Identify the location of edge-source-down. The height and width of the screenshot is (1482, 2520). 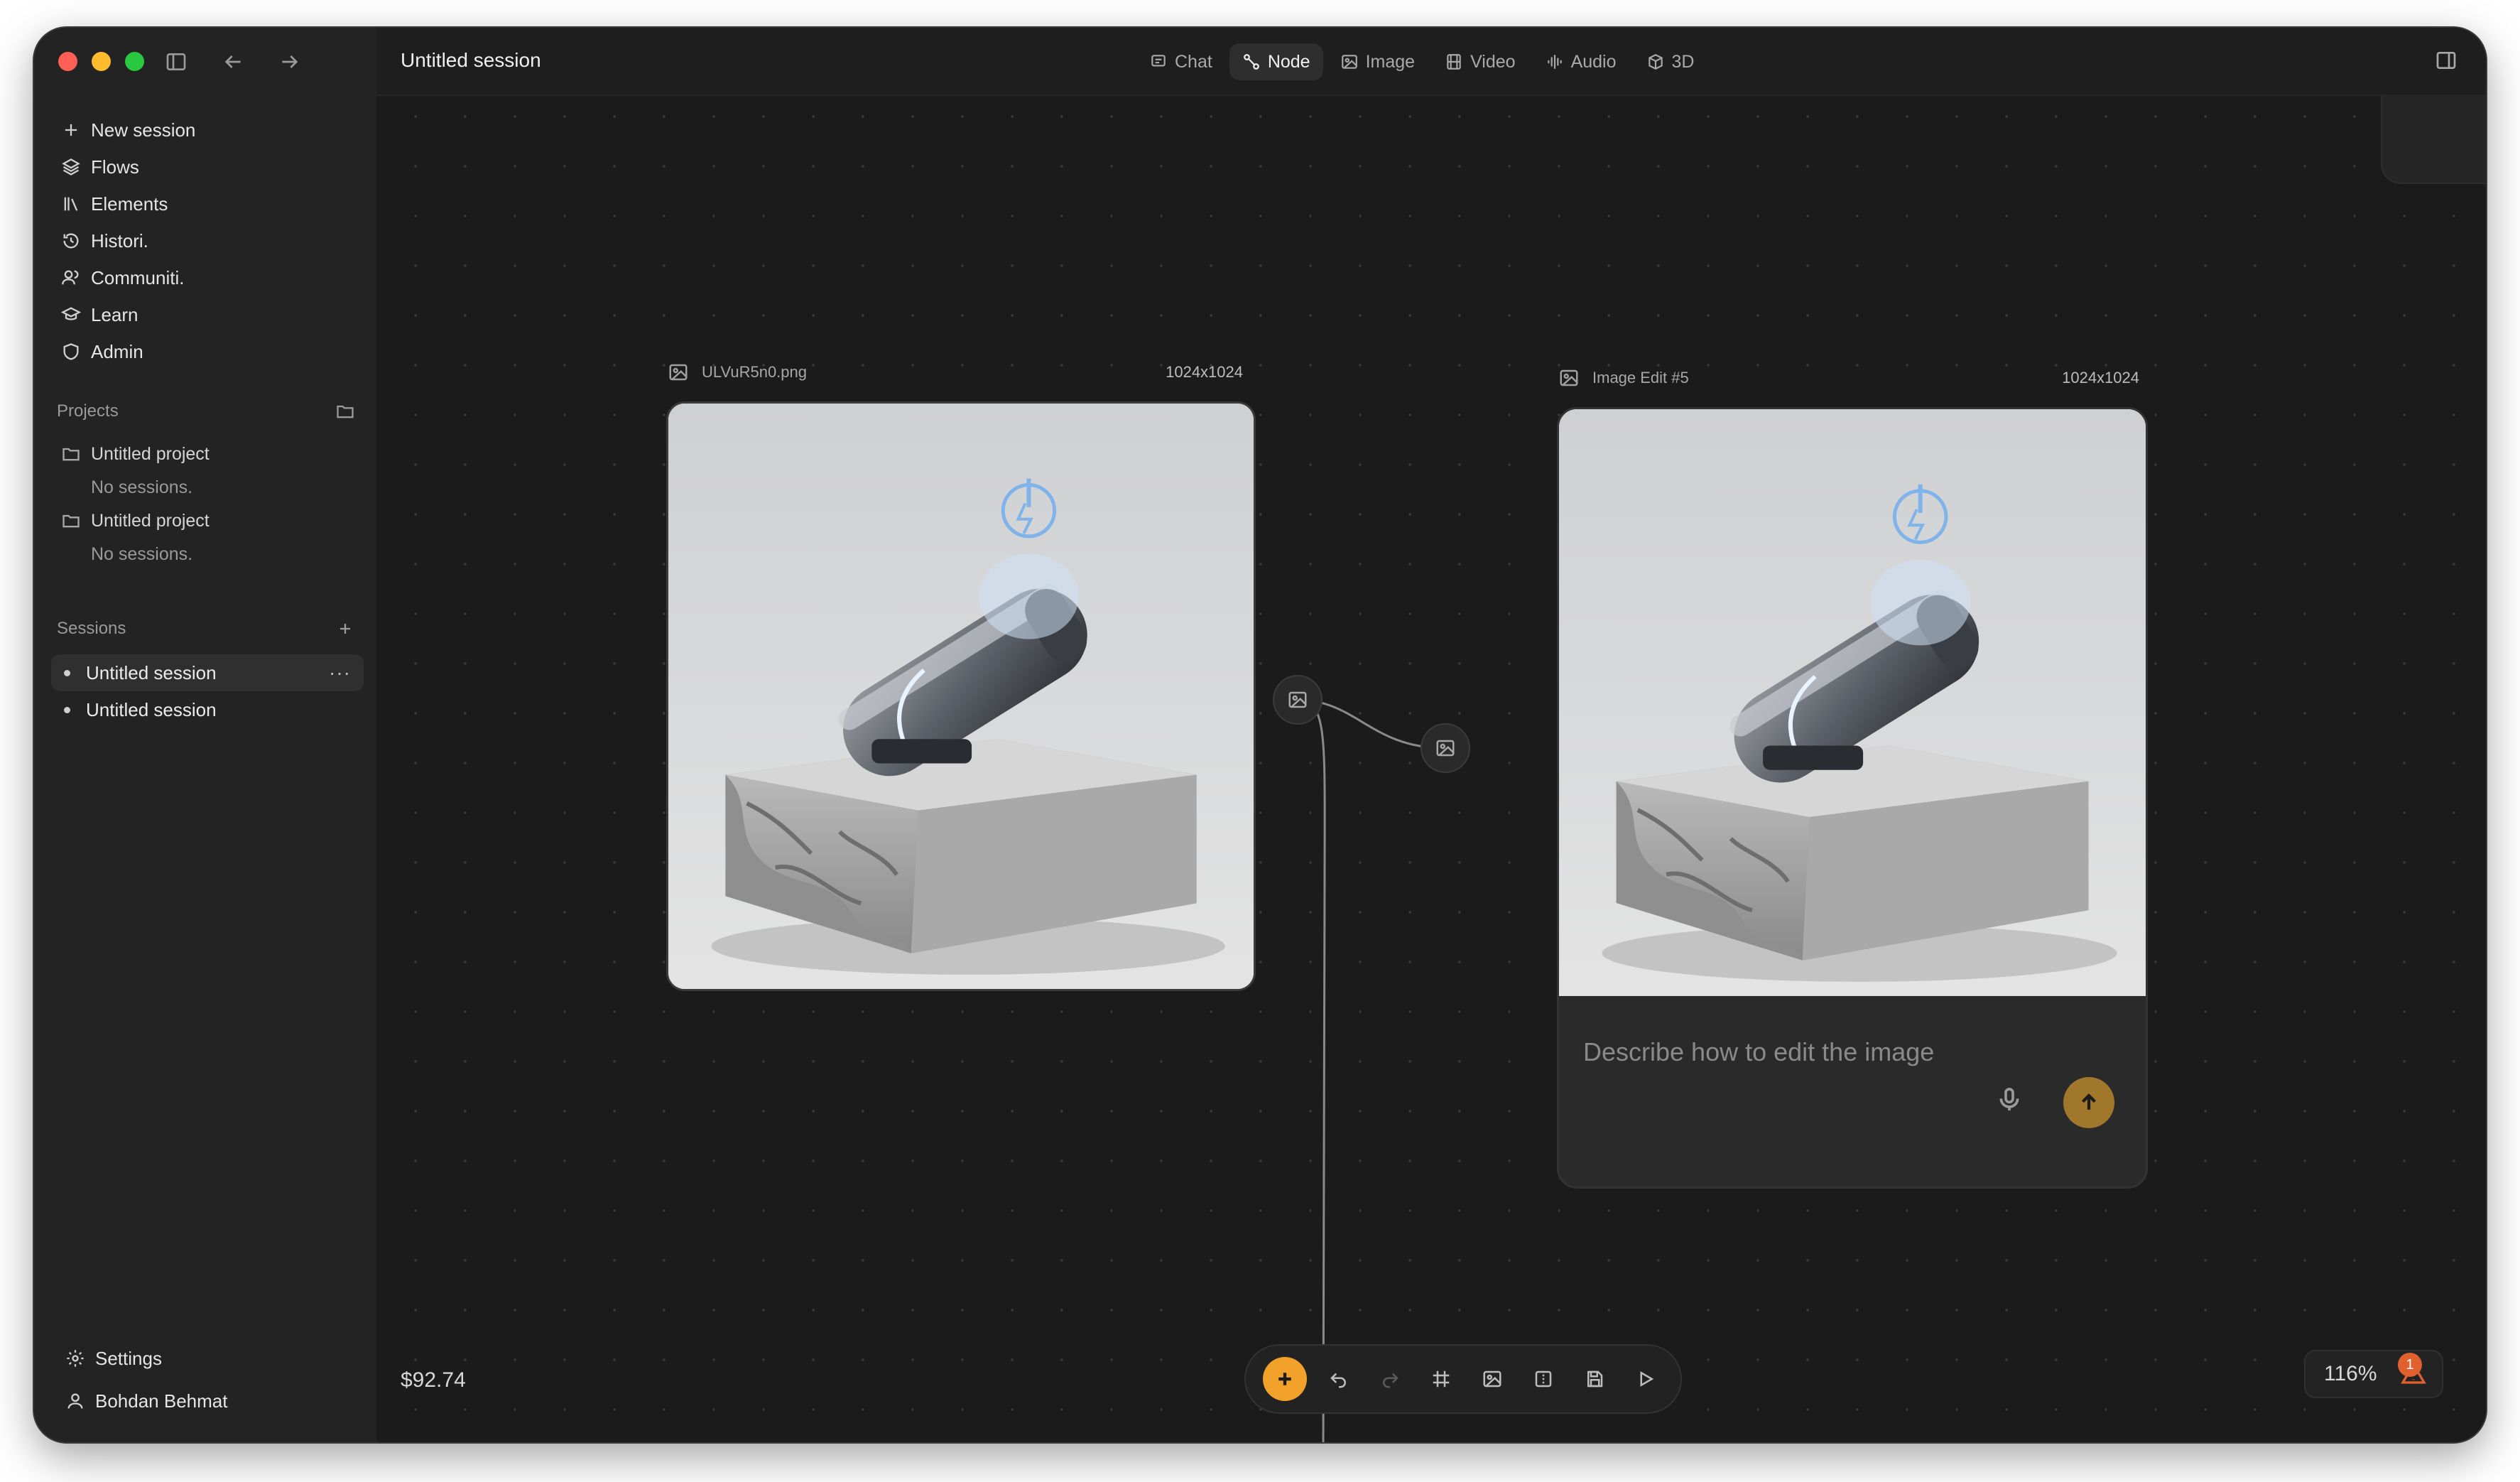
(1311, 1070).